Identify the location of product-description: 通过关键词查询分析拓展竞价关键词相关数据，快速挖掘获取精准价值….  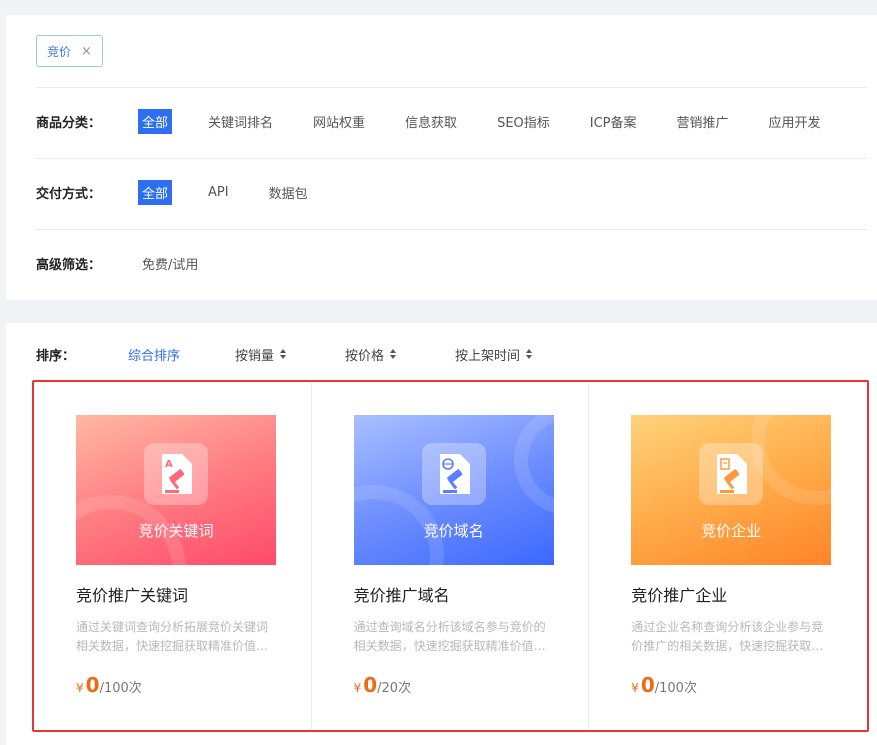
(172, 636).